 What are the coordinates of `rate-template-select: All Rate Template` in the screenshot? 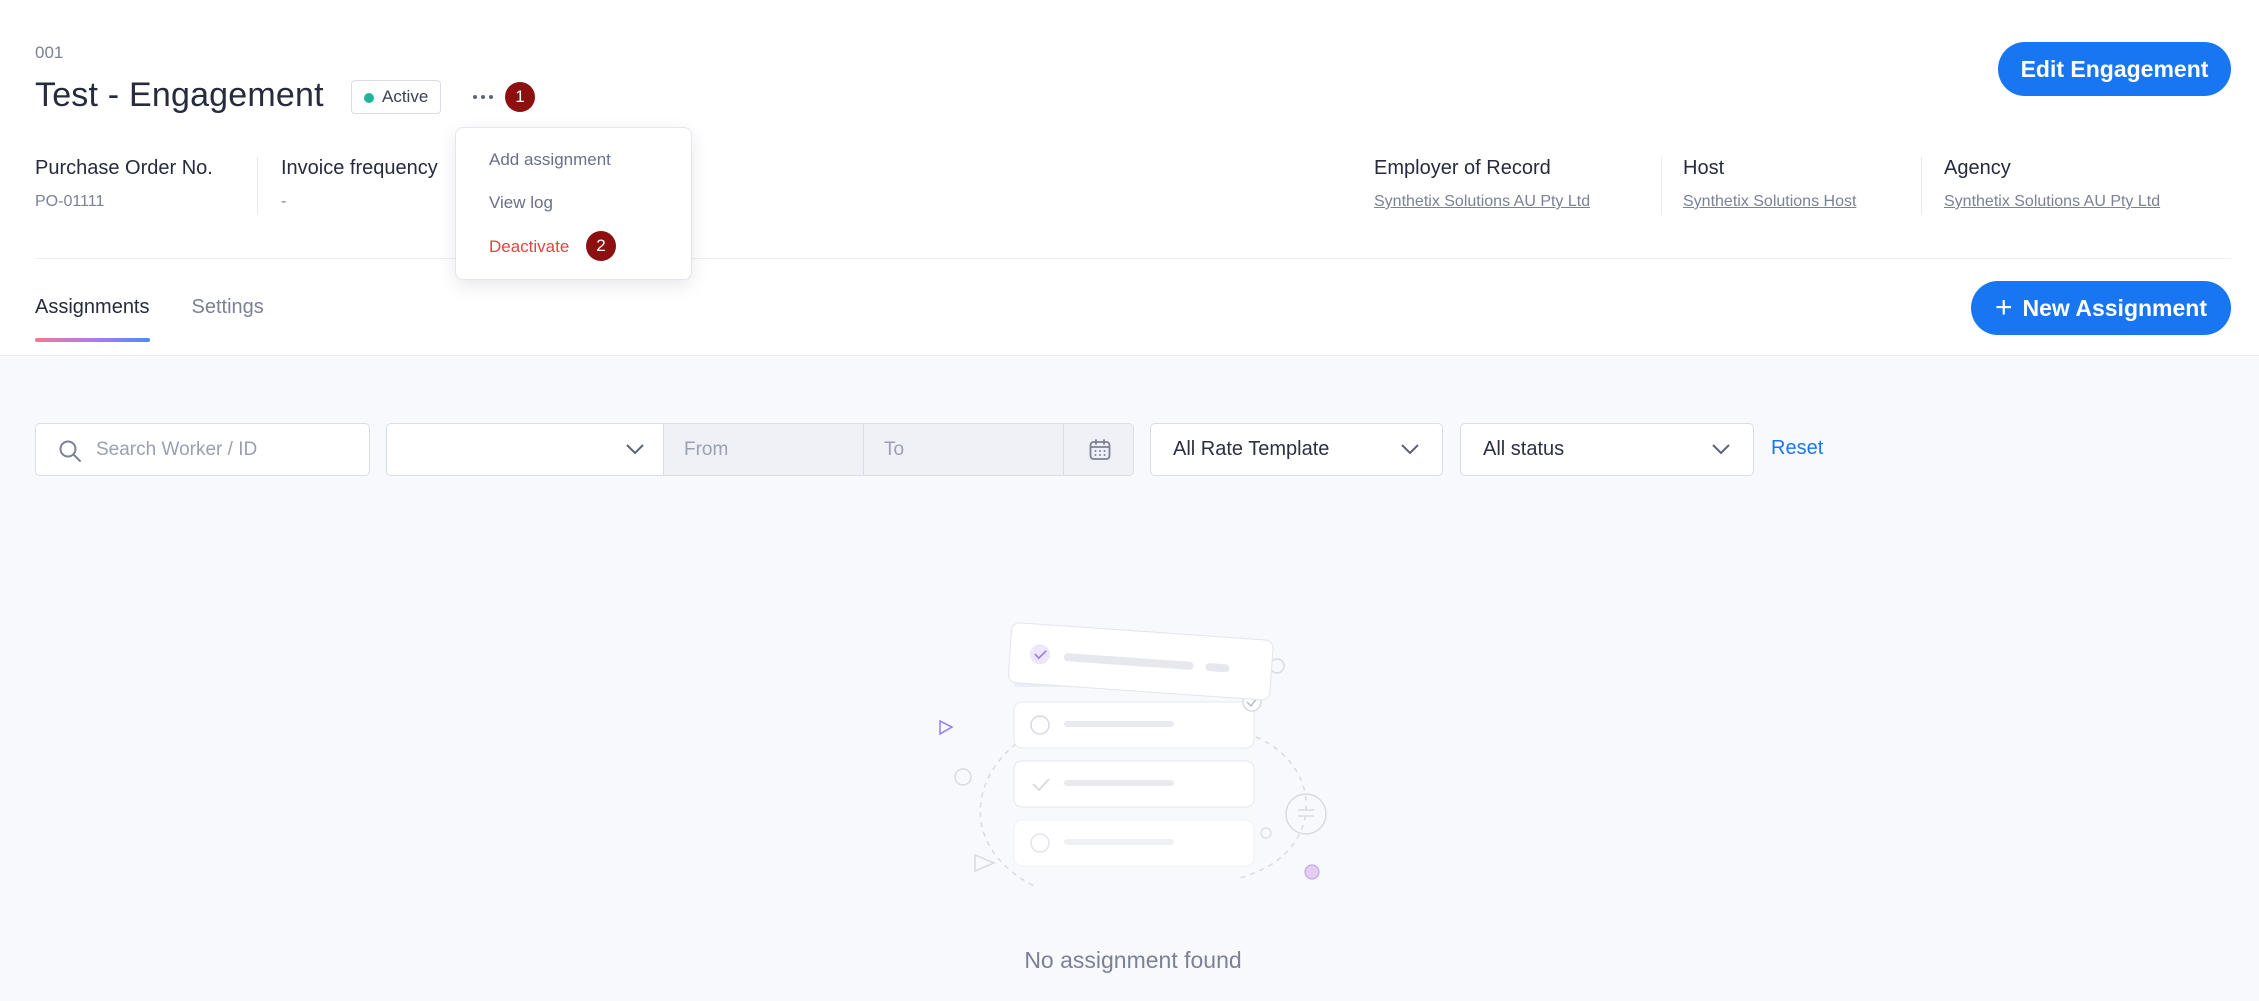 It's located at (1296, 449).